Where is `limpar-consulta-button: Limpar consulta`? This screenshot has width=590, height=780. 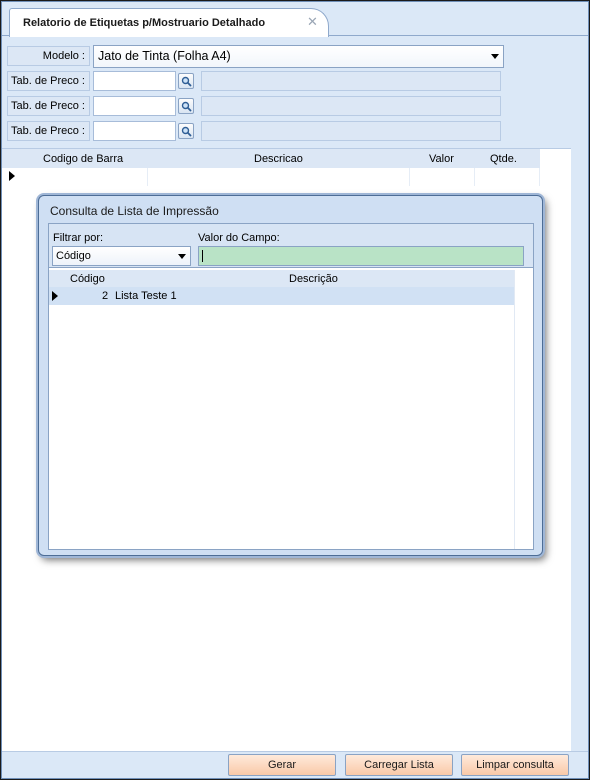 limpar-consulta-button: Limpar consulta is located at coordinates (515, 765).